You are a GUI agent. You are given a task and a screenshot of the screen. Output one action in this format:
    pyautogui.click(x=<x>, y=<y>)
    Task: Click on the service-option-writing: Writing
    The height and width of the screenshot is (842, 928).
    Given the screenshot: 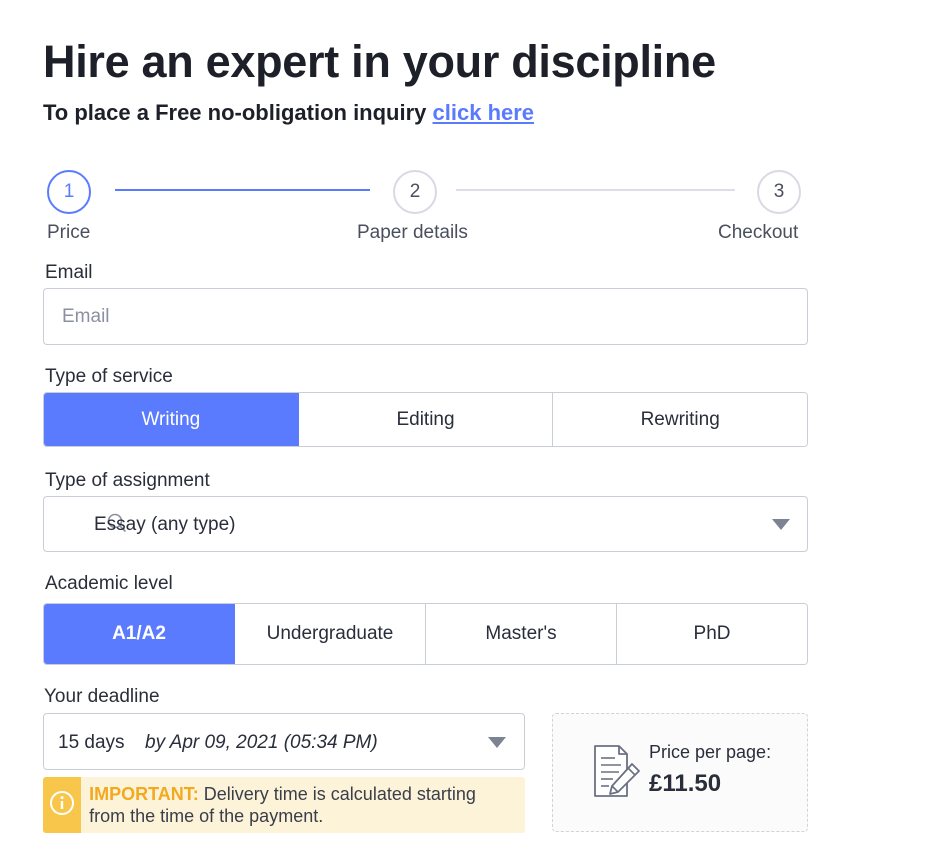 What is the action you would take?
    pyautogui.click(x=171, y=419)
    